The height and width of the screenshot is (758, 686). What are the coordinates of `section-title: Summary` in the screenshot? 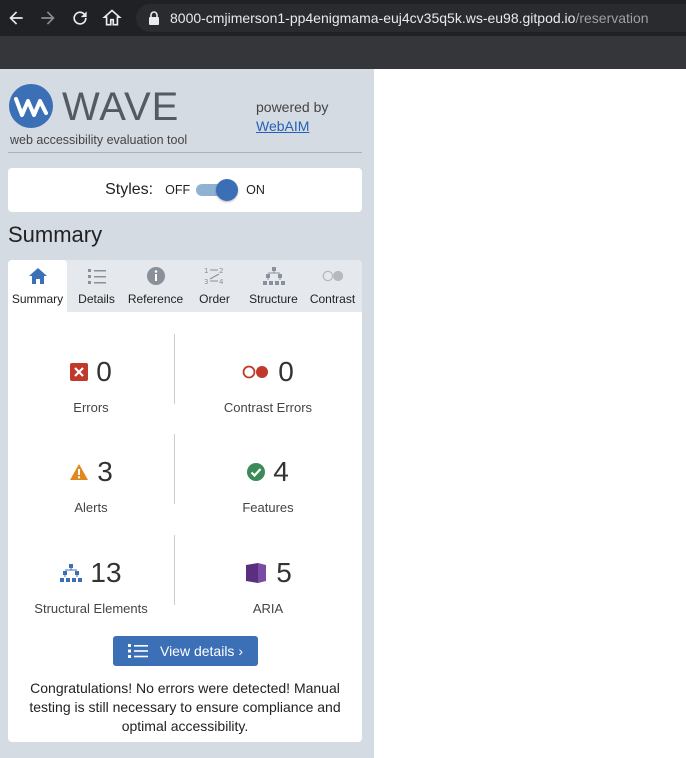 It's located at (55, 234).